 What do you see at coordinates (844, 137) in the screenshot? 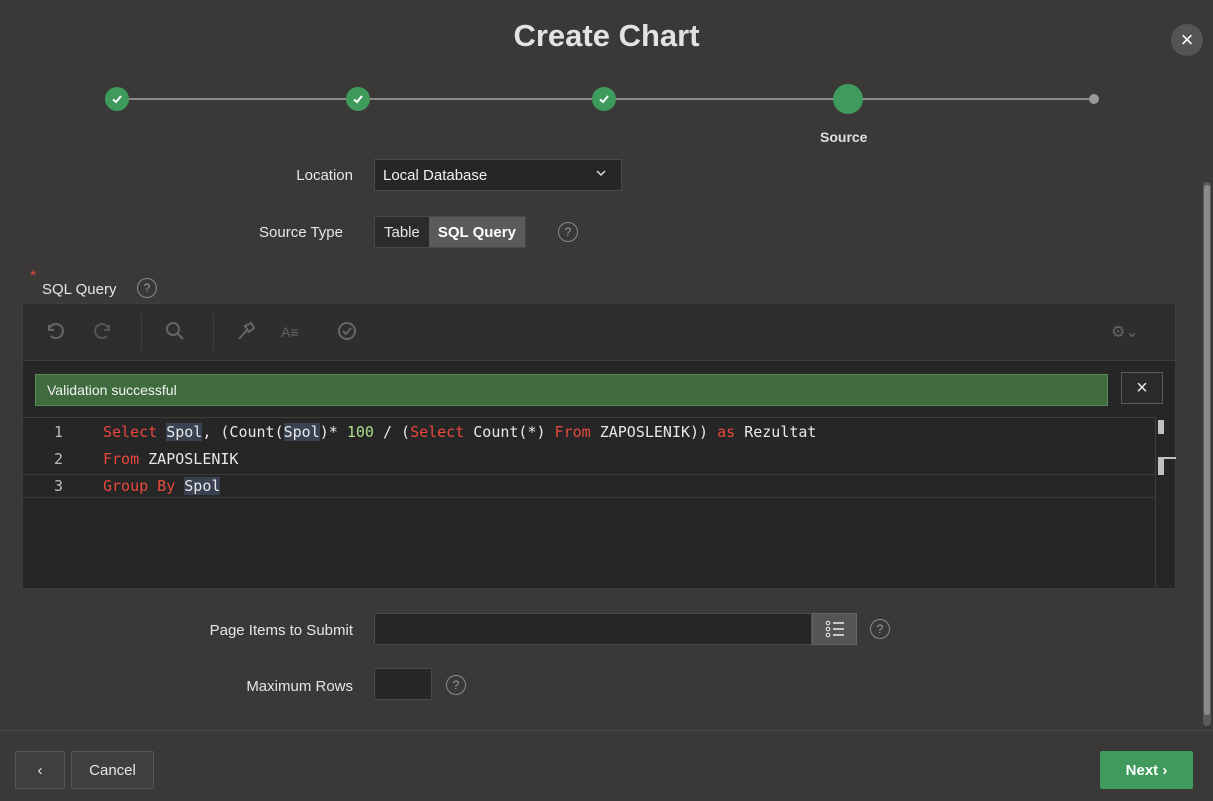
I see `wizard-active-step-label: Source` at bounding box center [844, 137].